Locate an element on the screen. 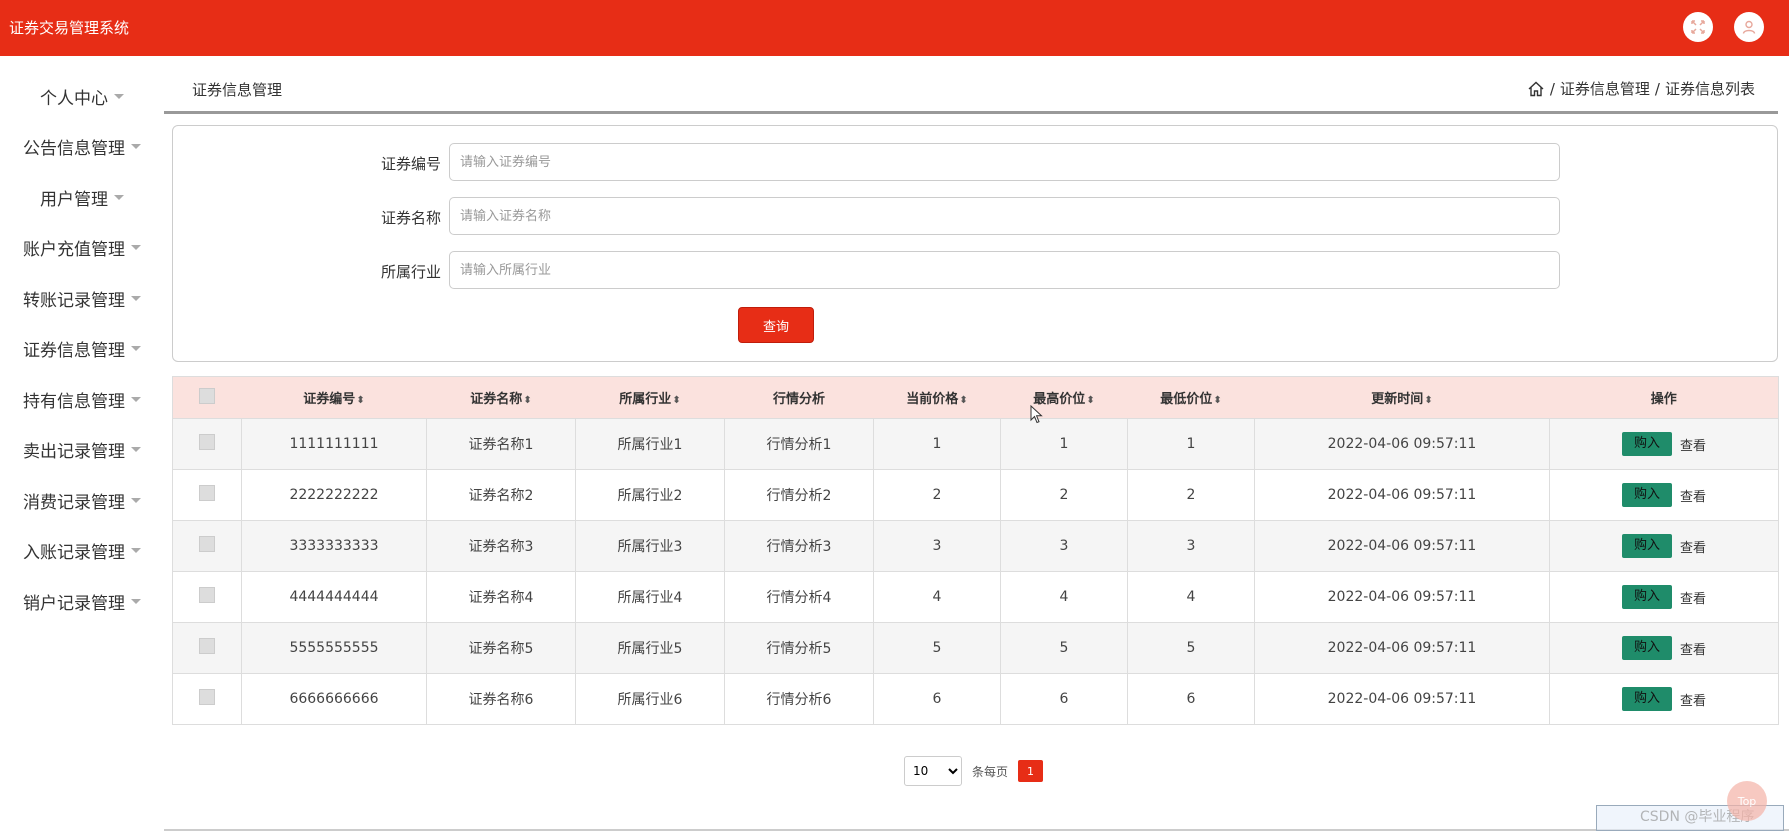 Image resolution: width=1789 pixels, height=833 pixels. sidebar-item-transfers: 转账记录管理 is located at coordinates (82, 298).